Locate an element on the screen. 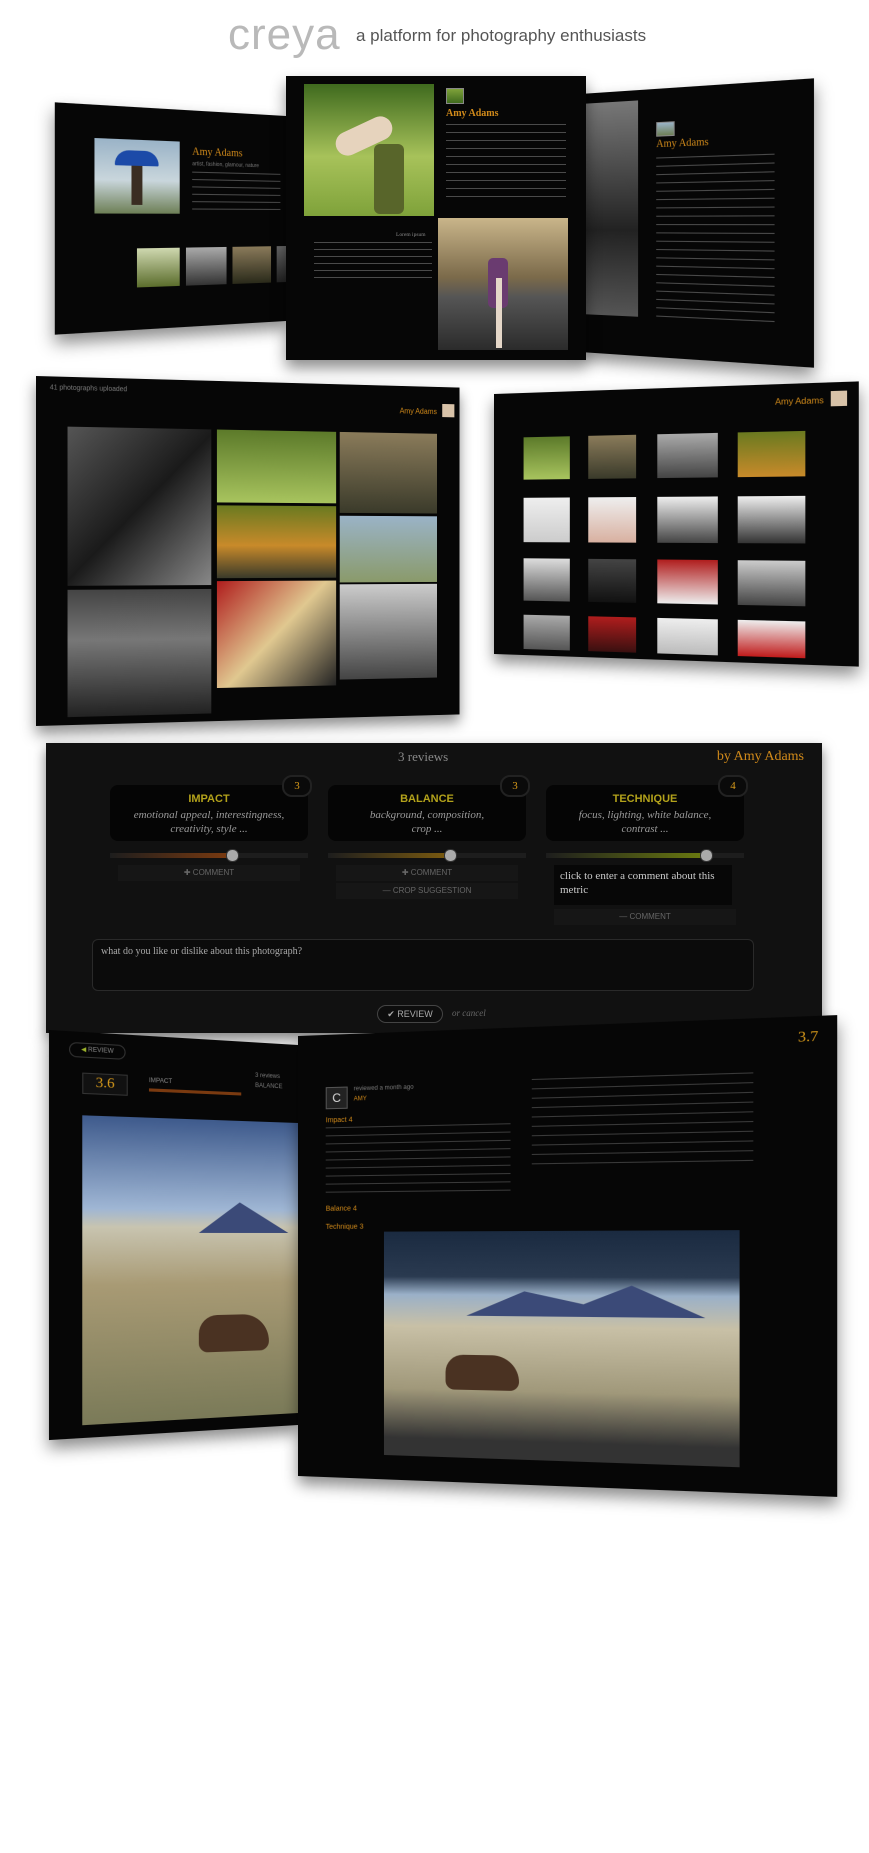 The height and width of the screenshot is (1853, 869). dash-icon: — is located at coordinates (387, 890).